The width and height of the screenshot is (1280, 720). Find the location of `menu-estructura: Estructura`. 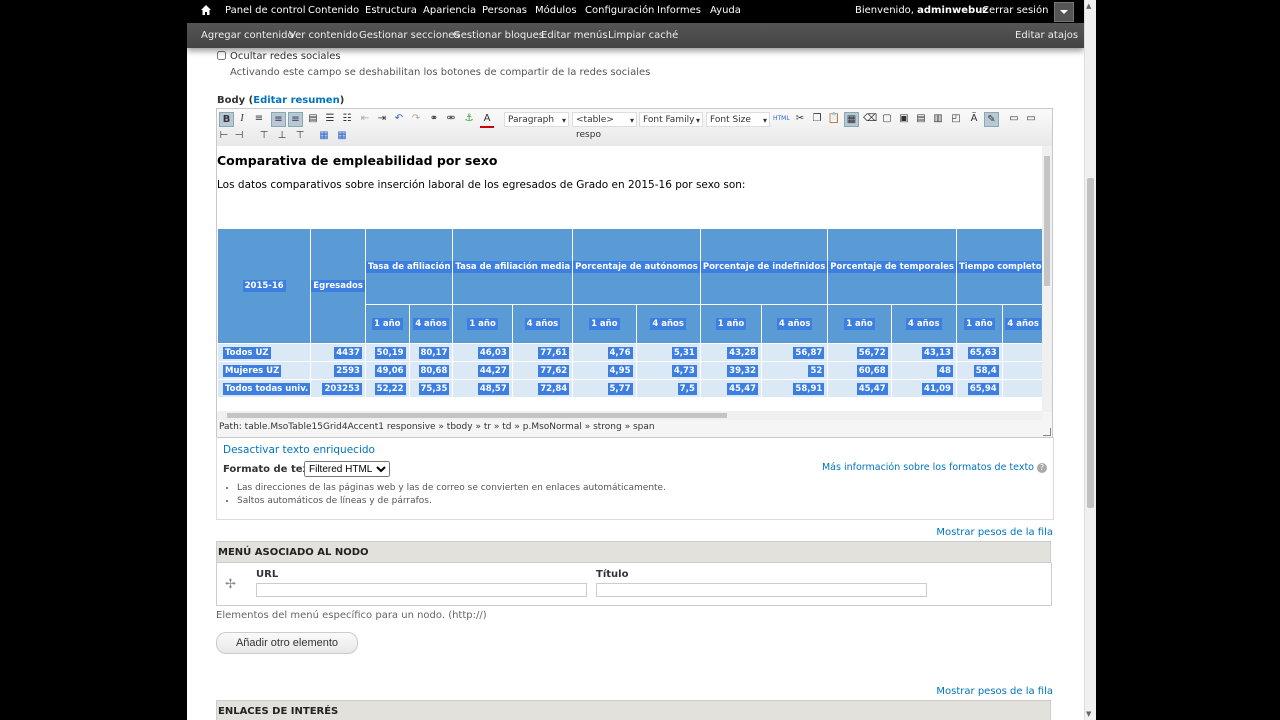

menu-estructura: Estructura is located at coordinates (391, 10).